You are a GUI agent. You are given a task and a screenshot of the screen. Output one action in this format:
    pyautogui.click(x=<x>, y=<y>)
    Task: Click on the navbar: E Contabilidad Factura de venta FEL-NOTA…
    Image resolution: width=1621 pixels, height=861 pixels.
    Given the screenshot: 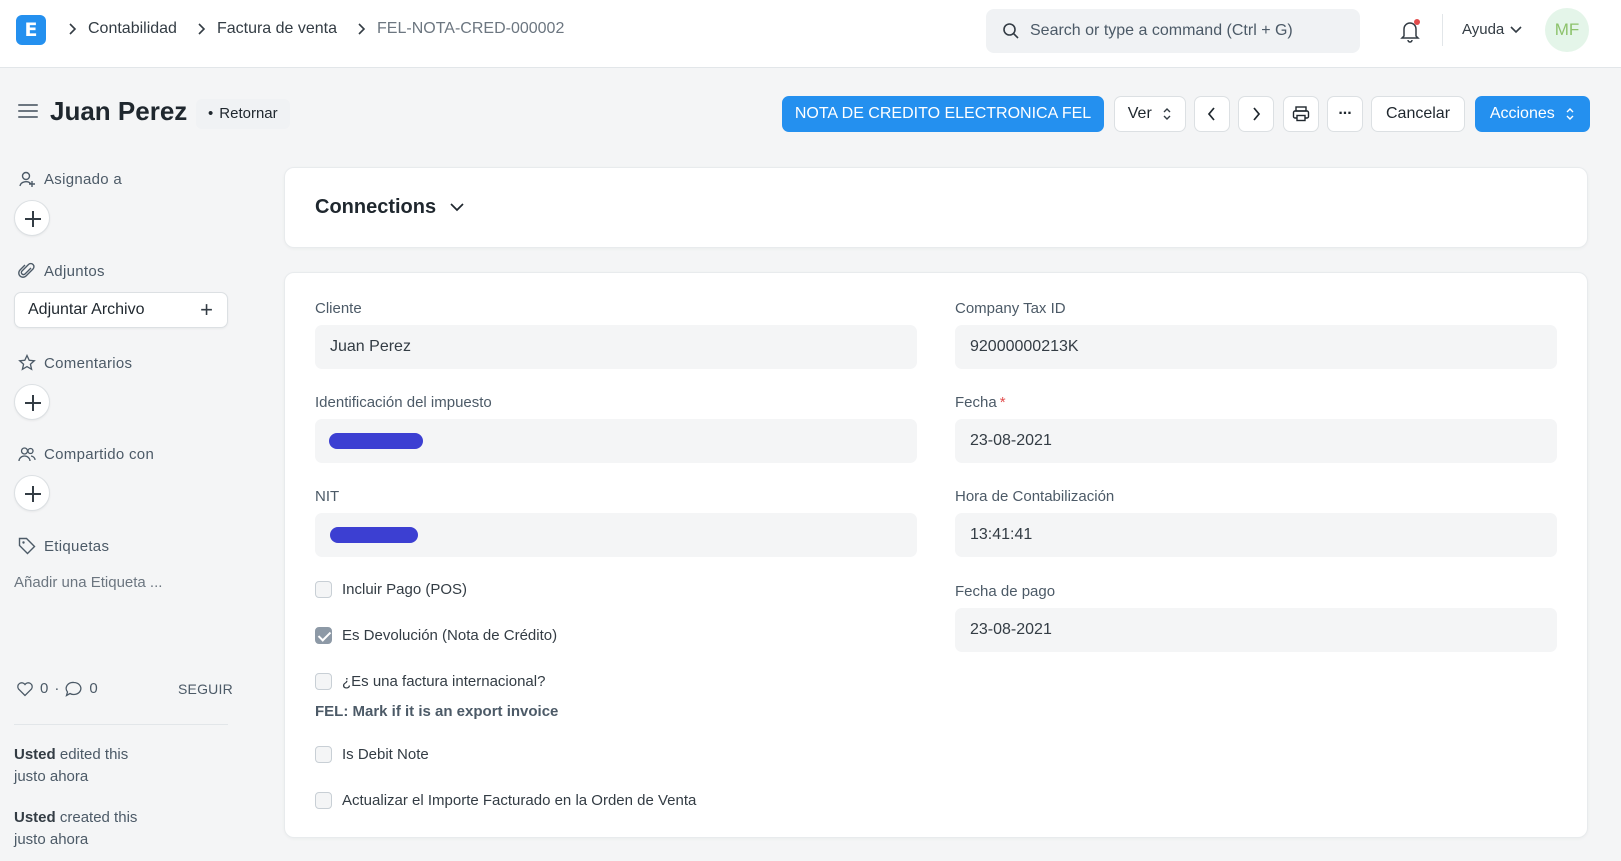 What is the action you would take?
    pyautogui.click(x=810, y=34)
    